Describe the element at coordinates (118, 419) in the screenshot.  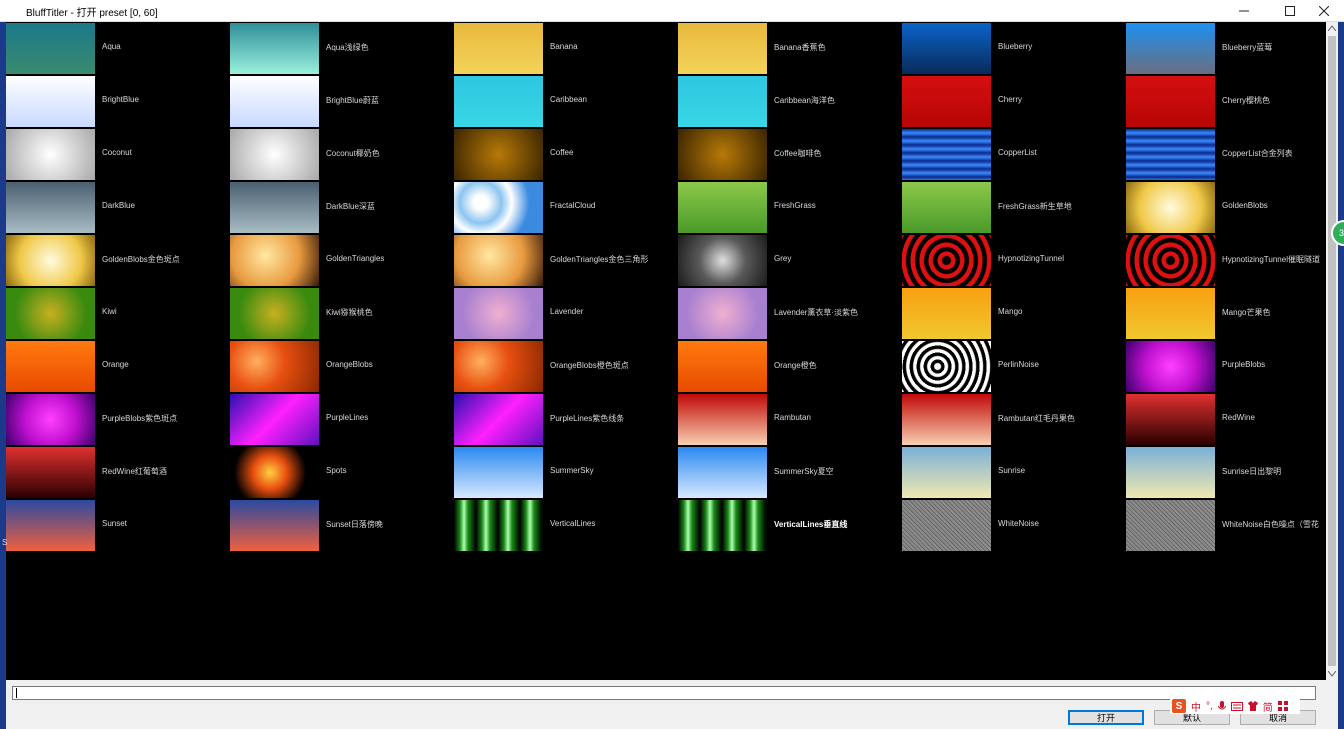
I see `preset-tile: PurpleBlobs紫色斑点` at that location.